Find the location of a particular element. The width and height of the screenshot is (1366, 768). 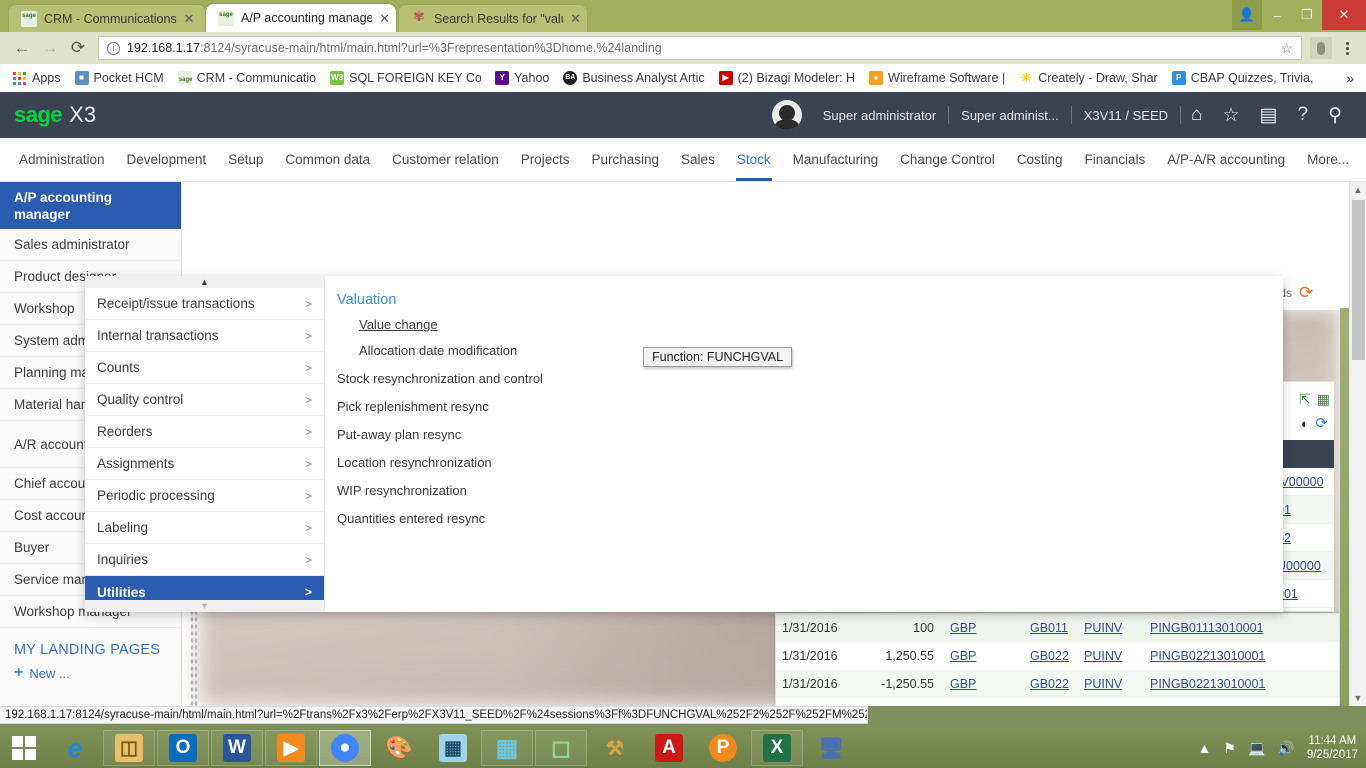

cell-site: GB022 is located at coordinates (1038, 684).